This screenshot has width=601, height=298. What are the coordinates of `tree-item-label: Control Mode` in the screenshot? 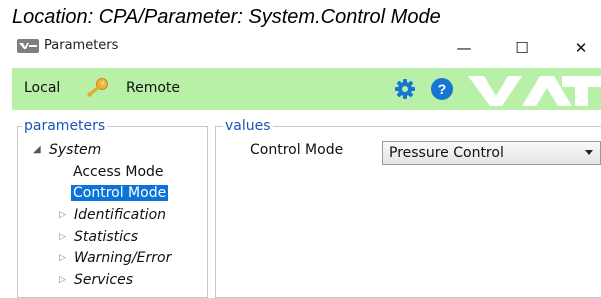 It's located at (120, 193).